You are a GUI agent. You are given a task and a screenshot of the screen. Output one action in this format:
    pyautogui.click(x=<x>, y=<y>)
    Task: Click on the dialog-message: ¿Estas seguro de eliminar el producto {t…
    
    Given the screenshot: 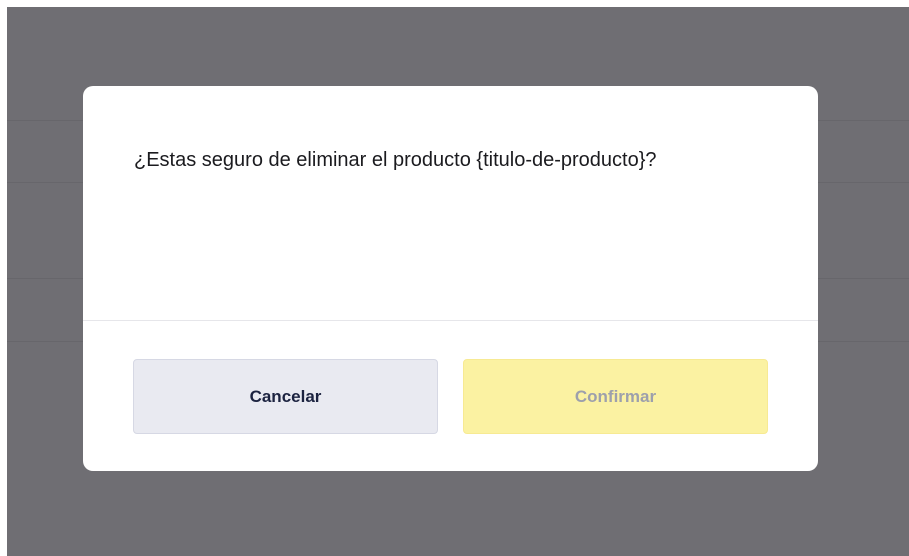 What is the action you would take?
    pyautogui.click(x=395, y=160)
    